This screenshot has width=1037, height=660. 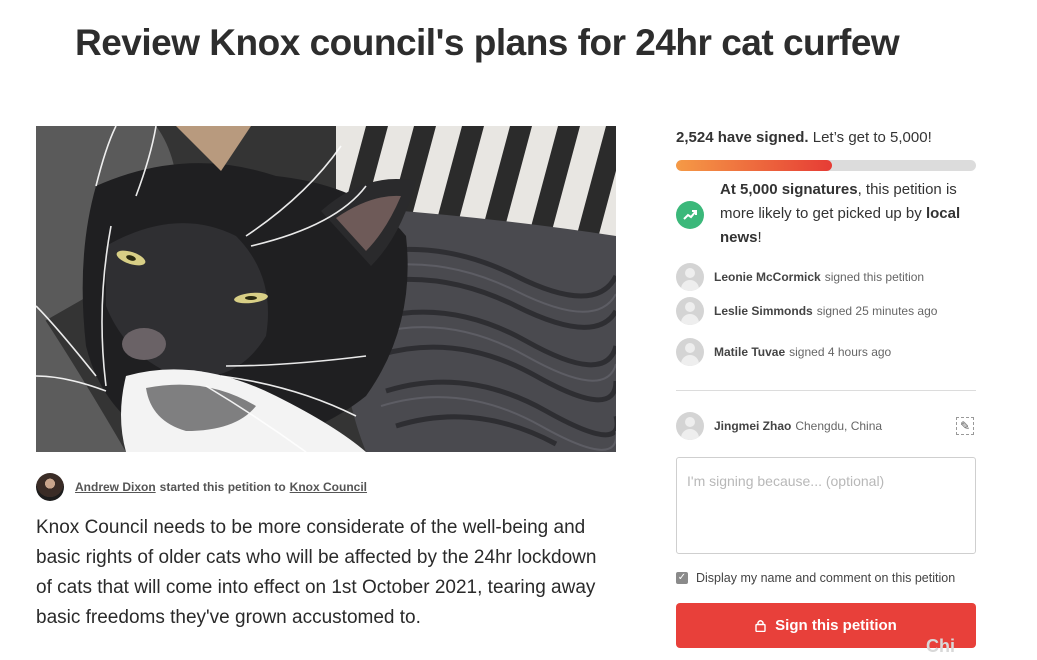 I want to click on goal-text: Let’s get to 5,000!, so click(x=872, y=137).